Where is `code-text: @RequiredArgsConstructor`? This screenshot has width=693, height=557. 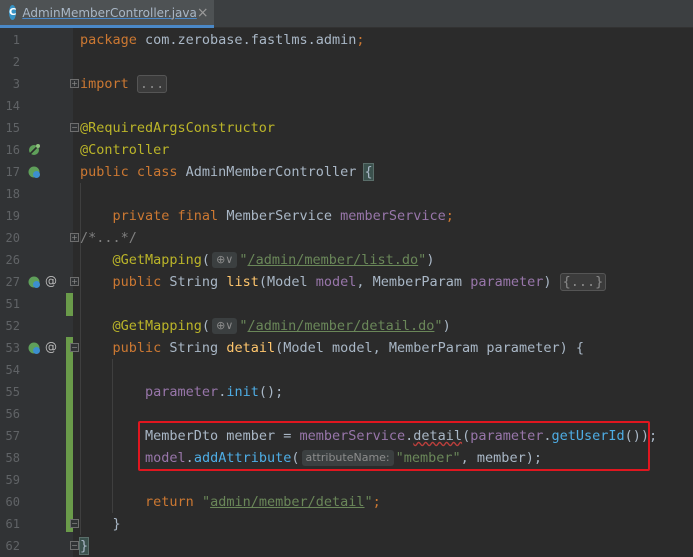
code-text: @RequiredArgsConstructor is located at coordinates (177, 128).